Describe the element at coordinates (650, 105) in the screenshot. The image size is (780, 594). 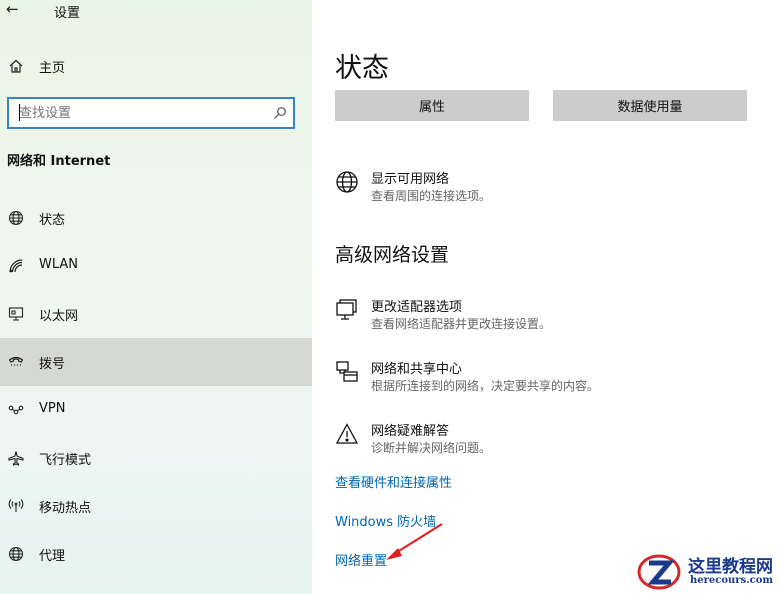
I see `data-usage-button: 数据使用量` at that location.